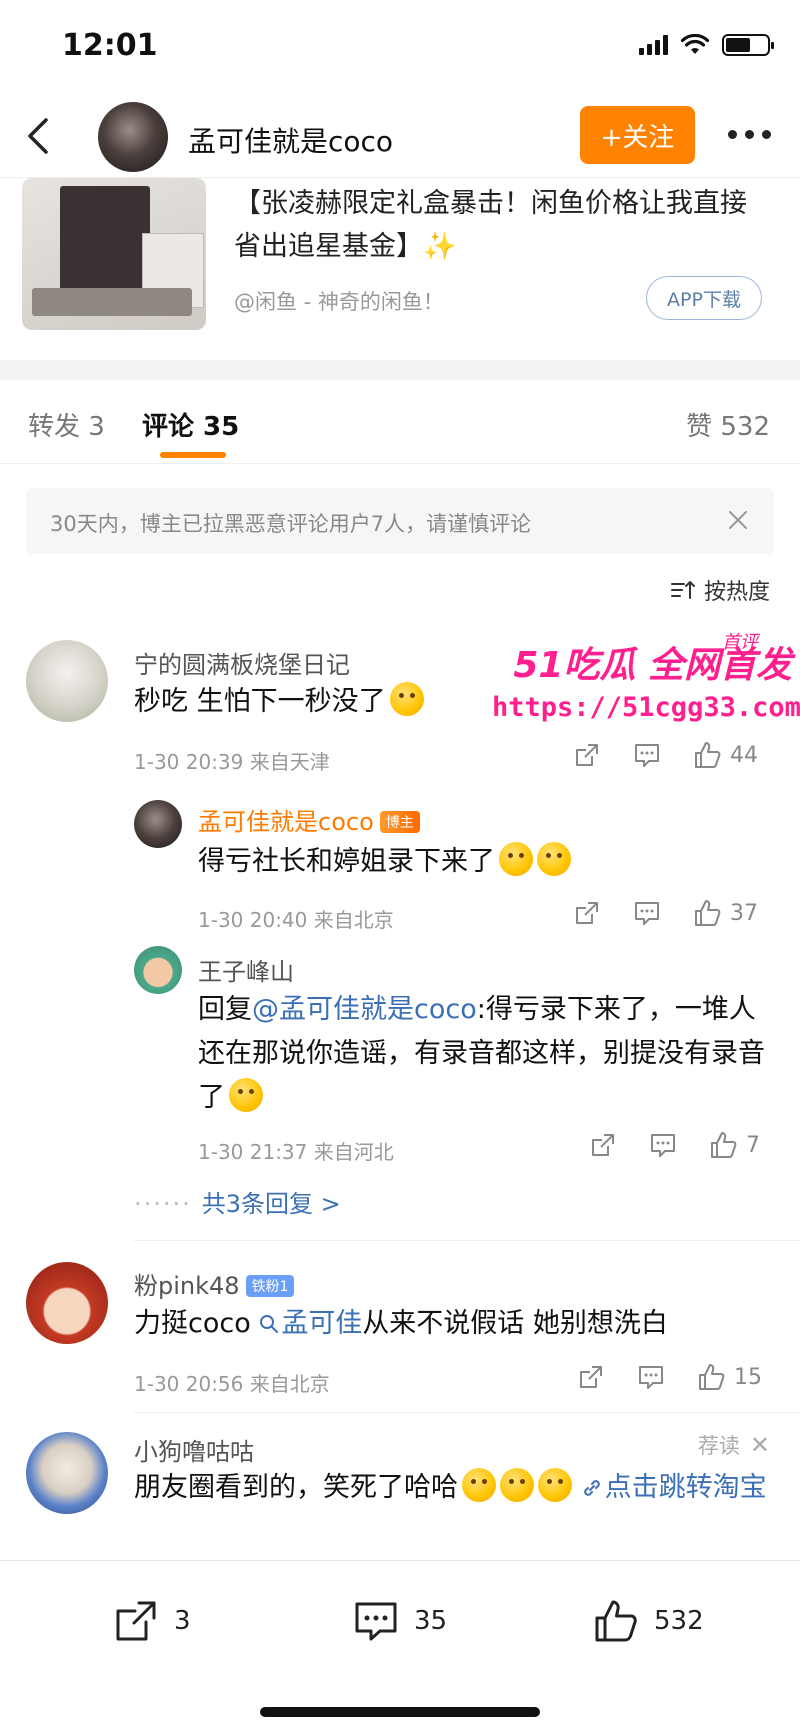 The height and width of the screenshot is (1731, 800). I want to click on bottom-action-bar: 3 35 532, so click(400, 1645).